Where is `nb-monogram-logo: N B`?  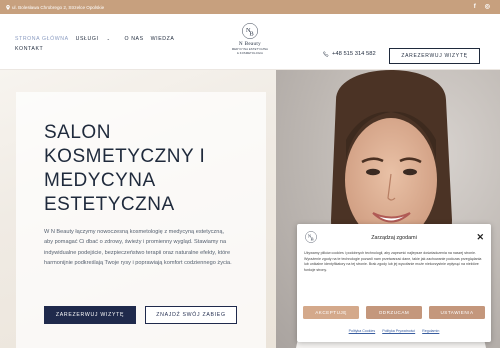 nb-monogram-logo: N B is located at coordinates (250, 31).